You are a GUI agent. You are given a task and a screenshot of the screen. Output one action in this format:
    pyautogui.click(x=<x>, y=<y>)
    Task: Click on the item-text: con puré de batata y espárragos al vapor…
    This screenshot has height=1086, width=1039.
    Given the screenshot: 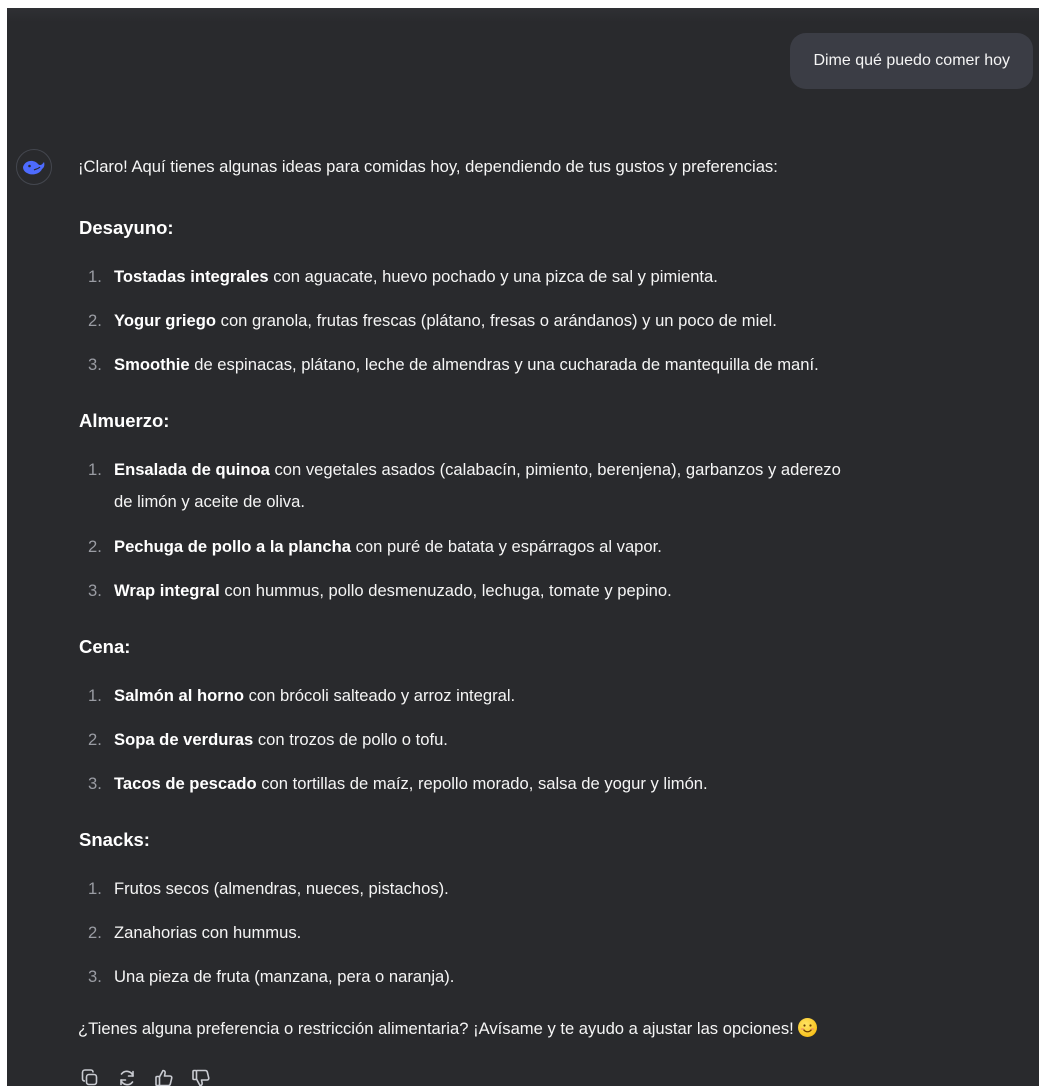 What is the action you would take?
    pyautogui.click(x=506, y=546)
    